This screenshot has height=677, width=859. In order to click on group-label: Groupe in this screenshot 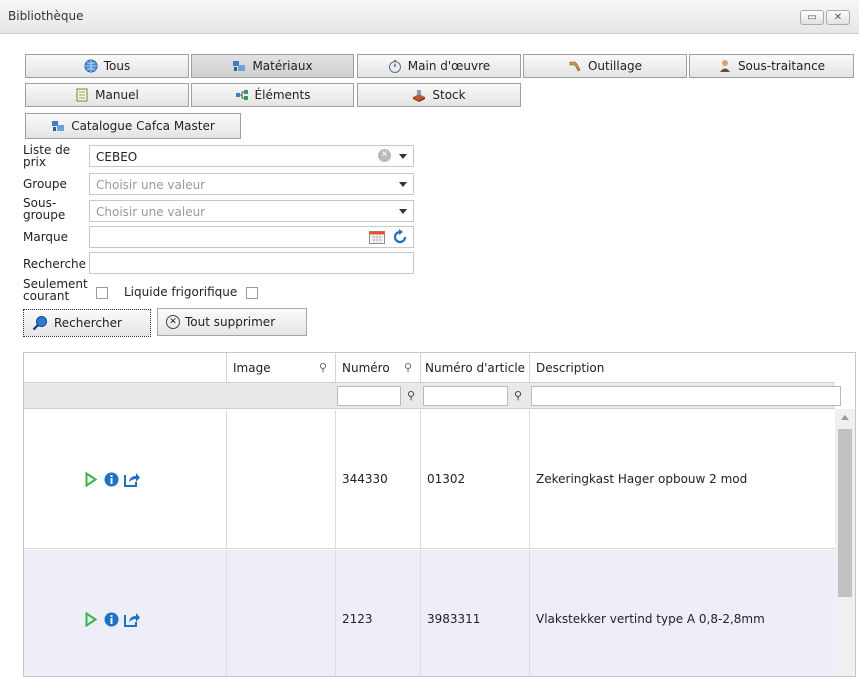, I will do `click(45, 184)`.